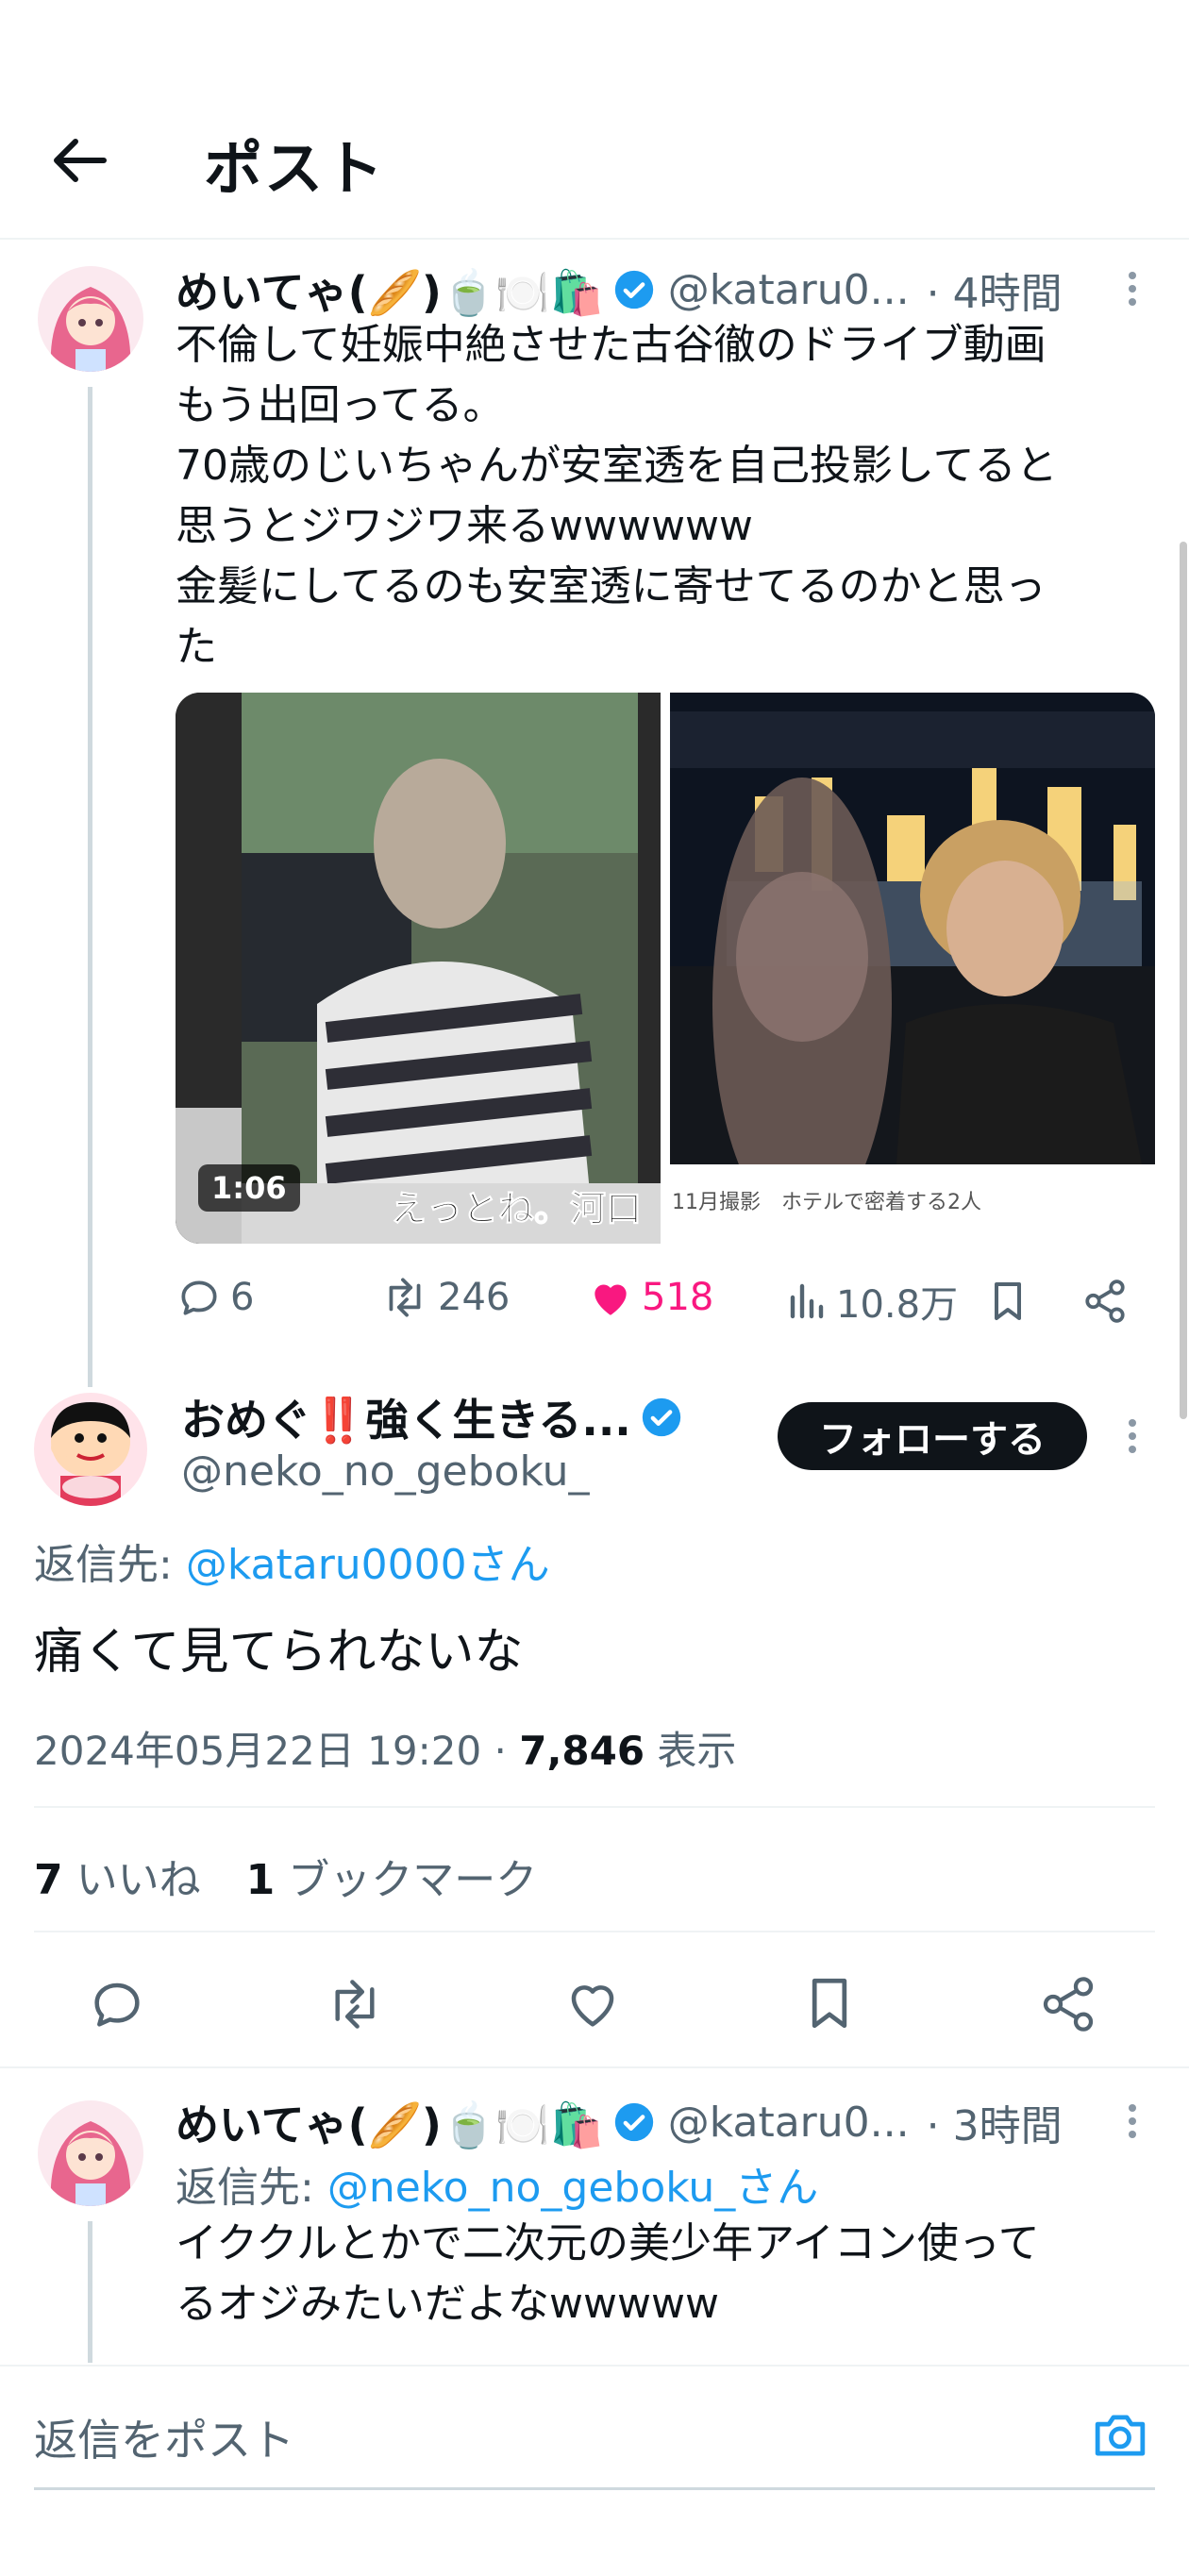 The width and height of the screenshot is (1189, 2576). I want to click on timestamp: · 4時間, so click(995, 289).